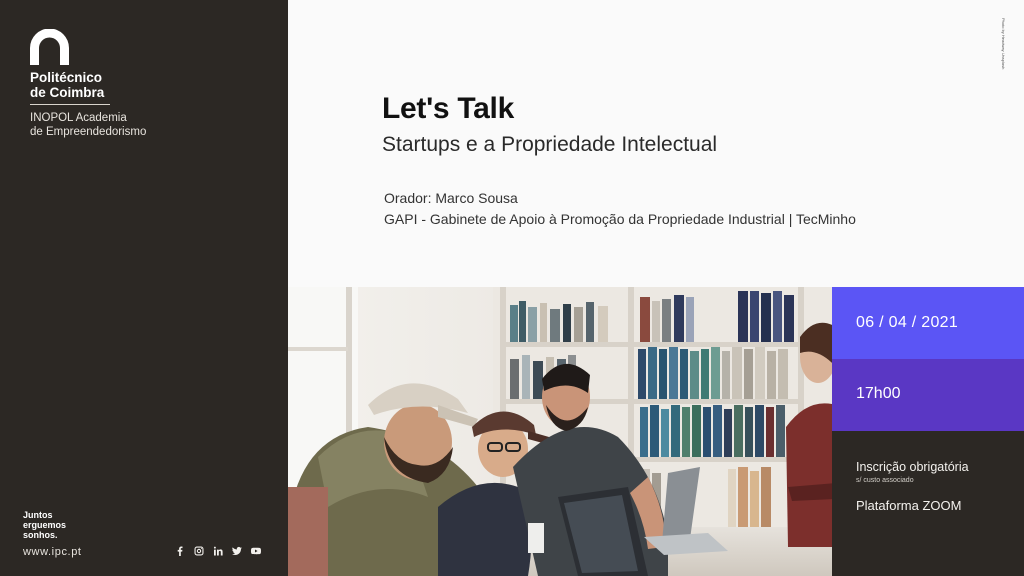 This screenshot has width=1024, height=576. Describe the element at coordinates (78, 118) in the screenshot. I see `academy-line-1: INOPOL Academia` at that location.